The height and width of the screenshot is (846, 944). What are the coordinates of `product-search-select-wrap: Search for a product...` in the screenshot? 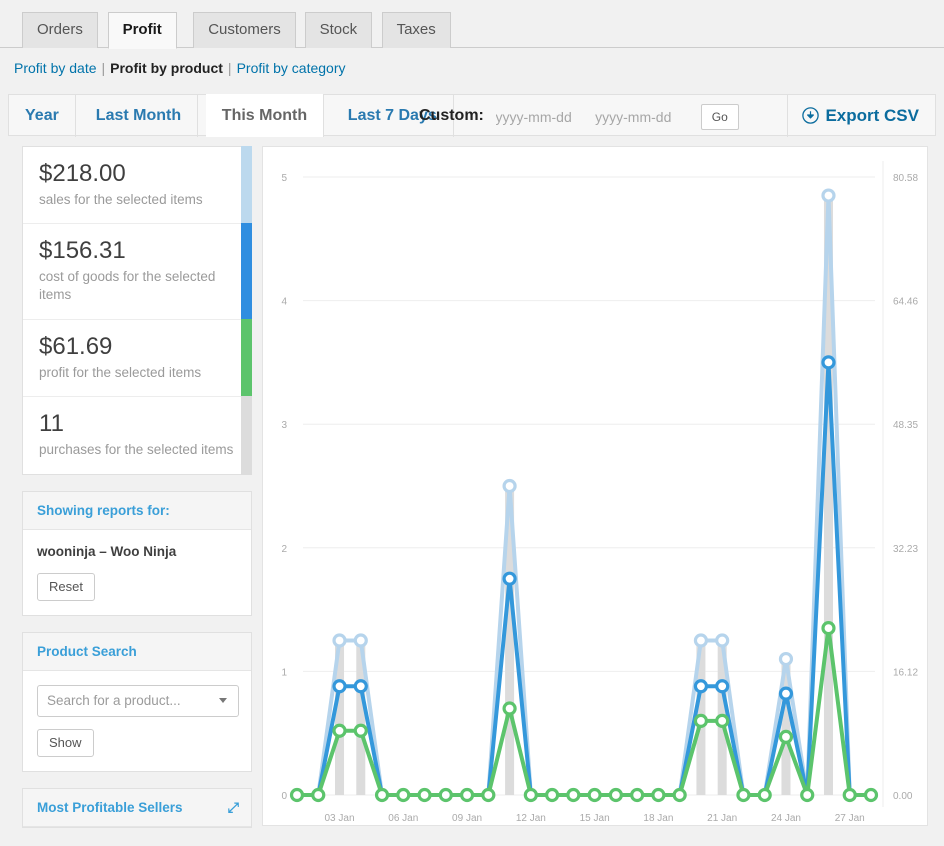 It's located at (138, 700).